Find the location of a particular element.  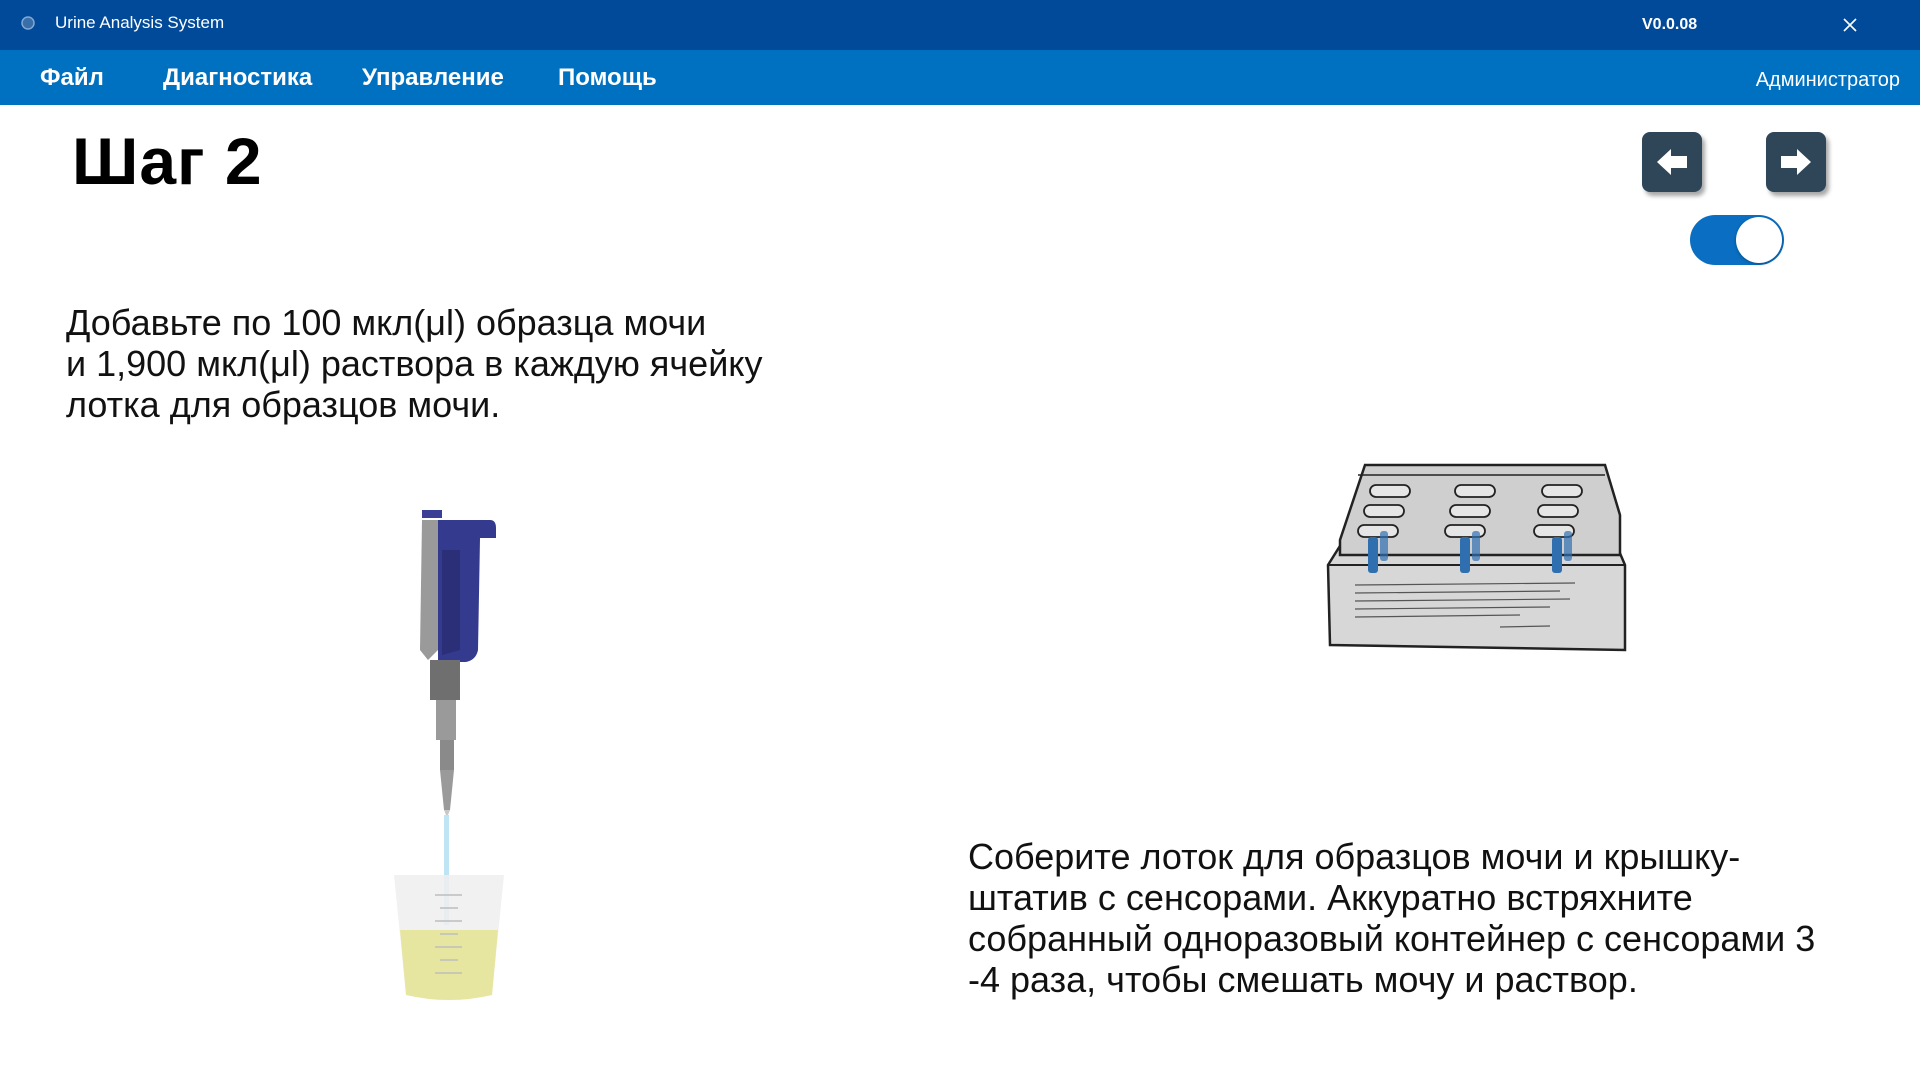

arrow-left-icon is located at coordinates (1672, 162).